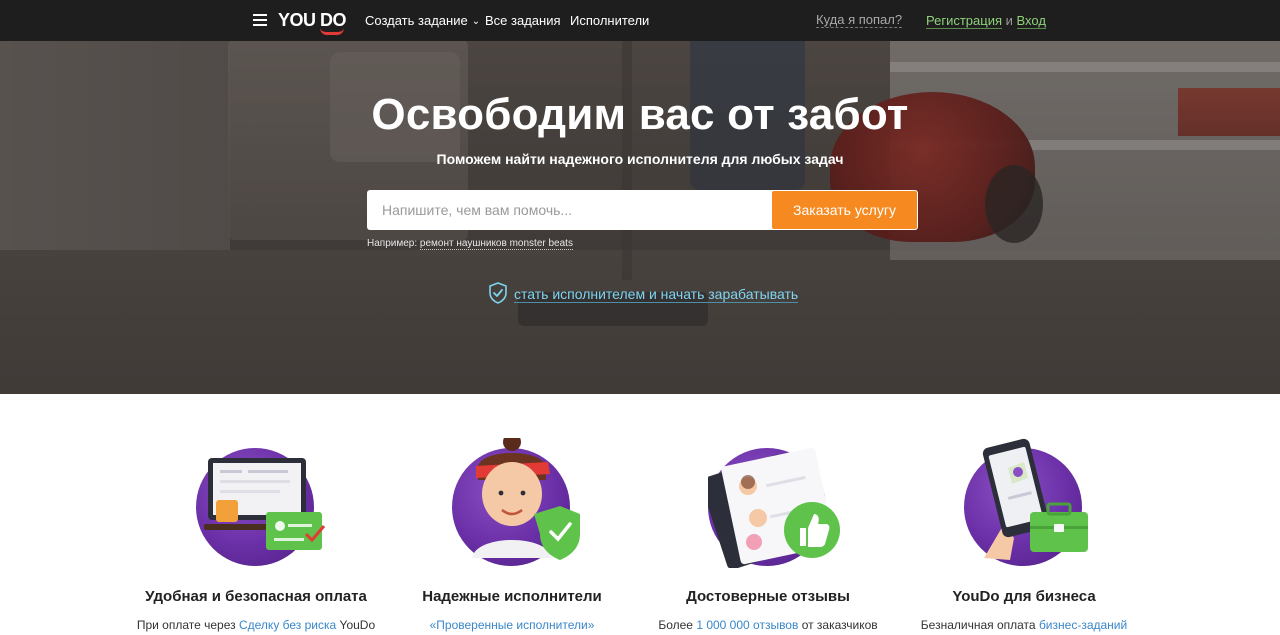 The width and height of the screenshot is (1280, 635). I want to click on logo-smile-icon, so click(332, 31).